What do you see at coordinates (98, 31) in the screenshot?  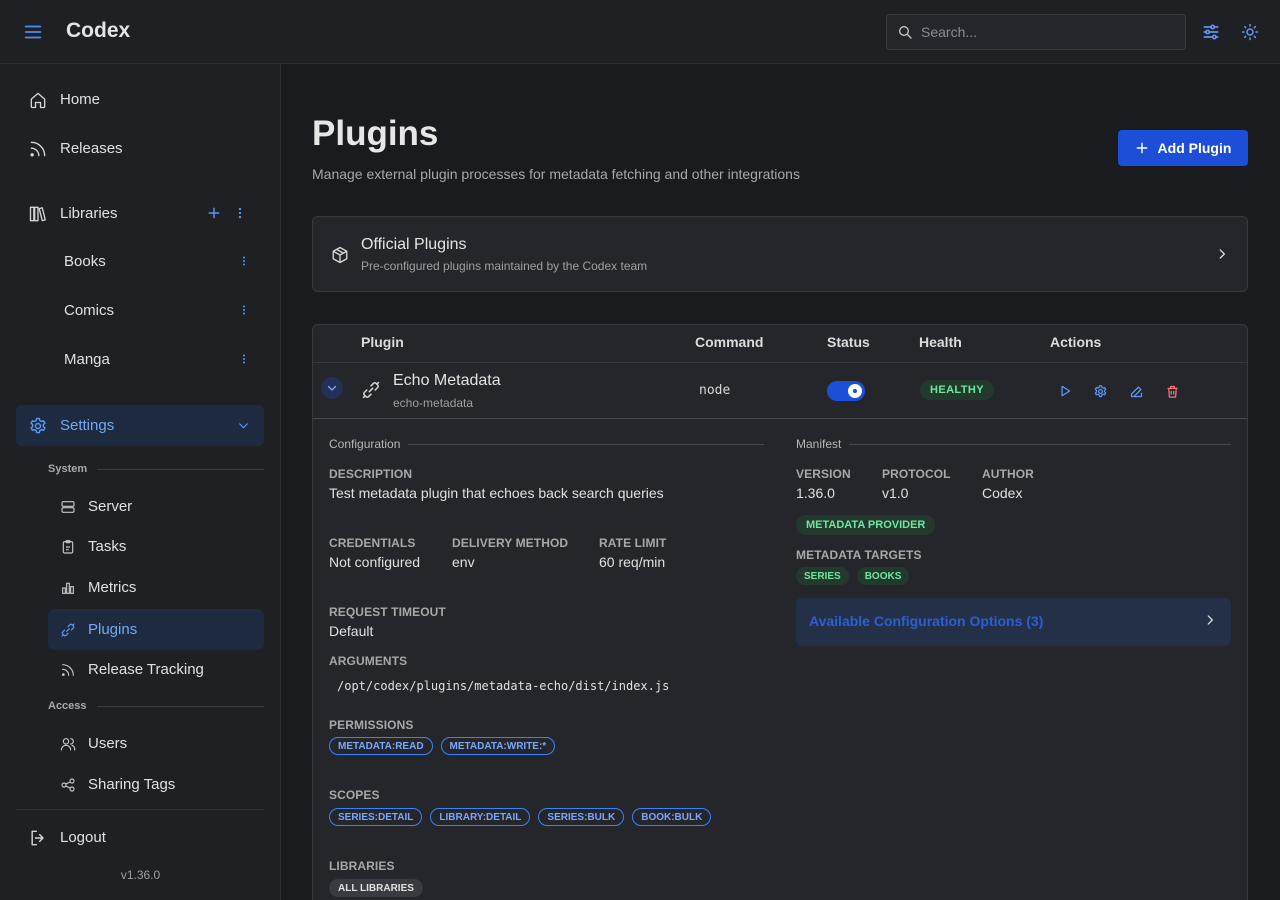 I see `app-brand: Codex` at bounding box center [98, 31].